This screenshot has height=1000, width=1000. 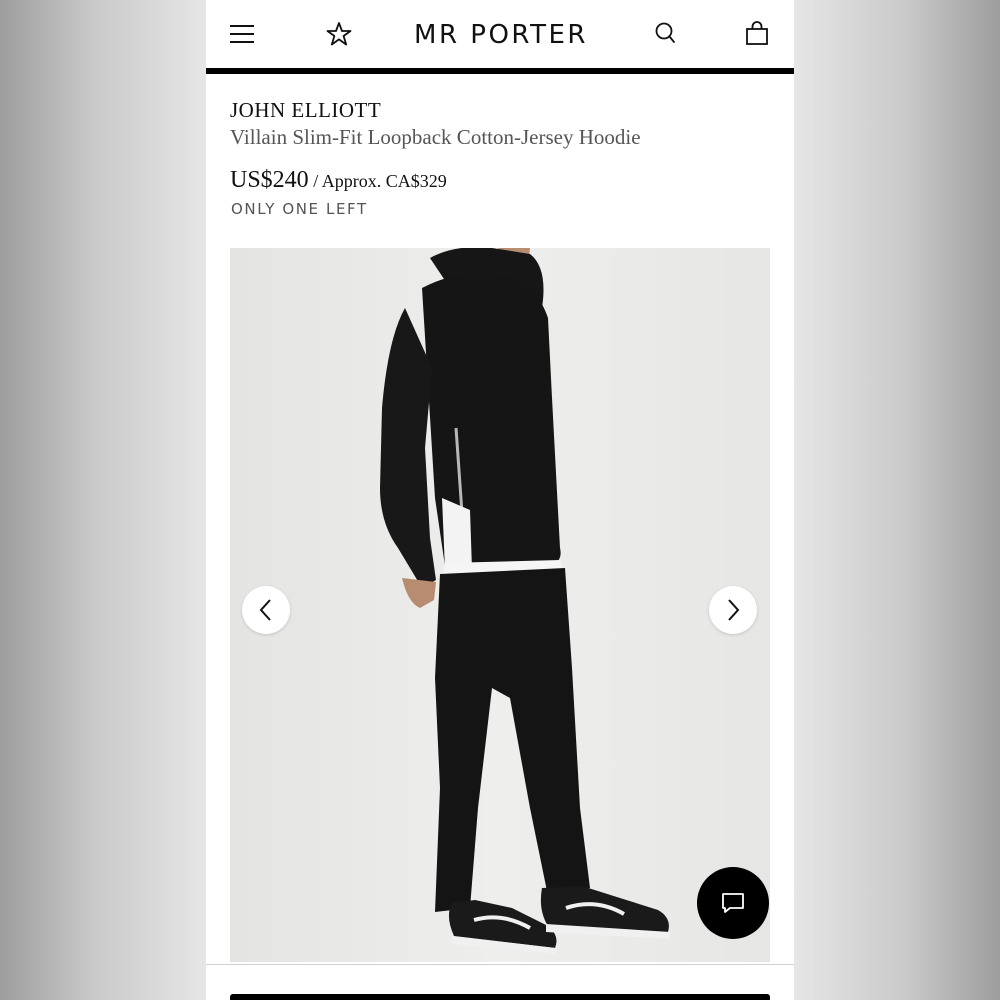 I want to click on previous-image-button, so click(x=266, y=610).